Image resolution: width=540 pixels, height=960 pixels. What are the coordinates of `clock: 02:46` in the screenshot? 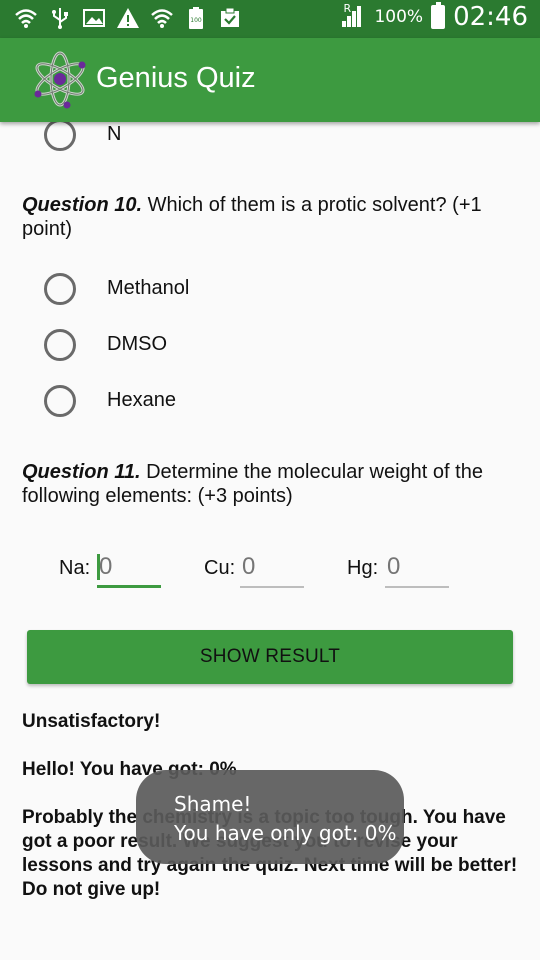 It's located at (490, 17).